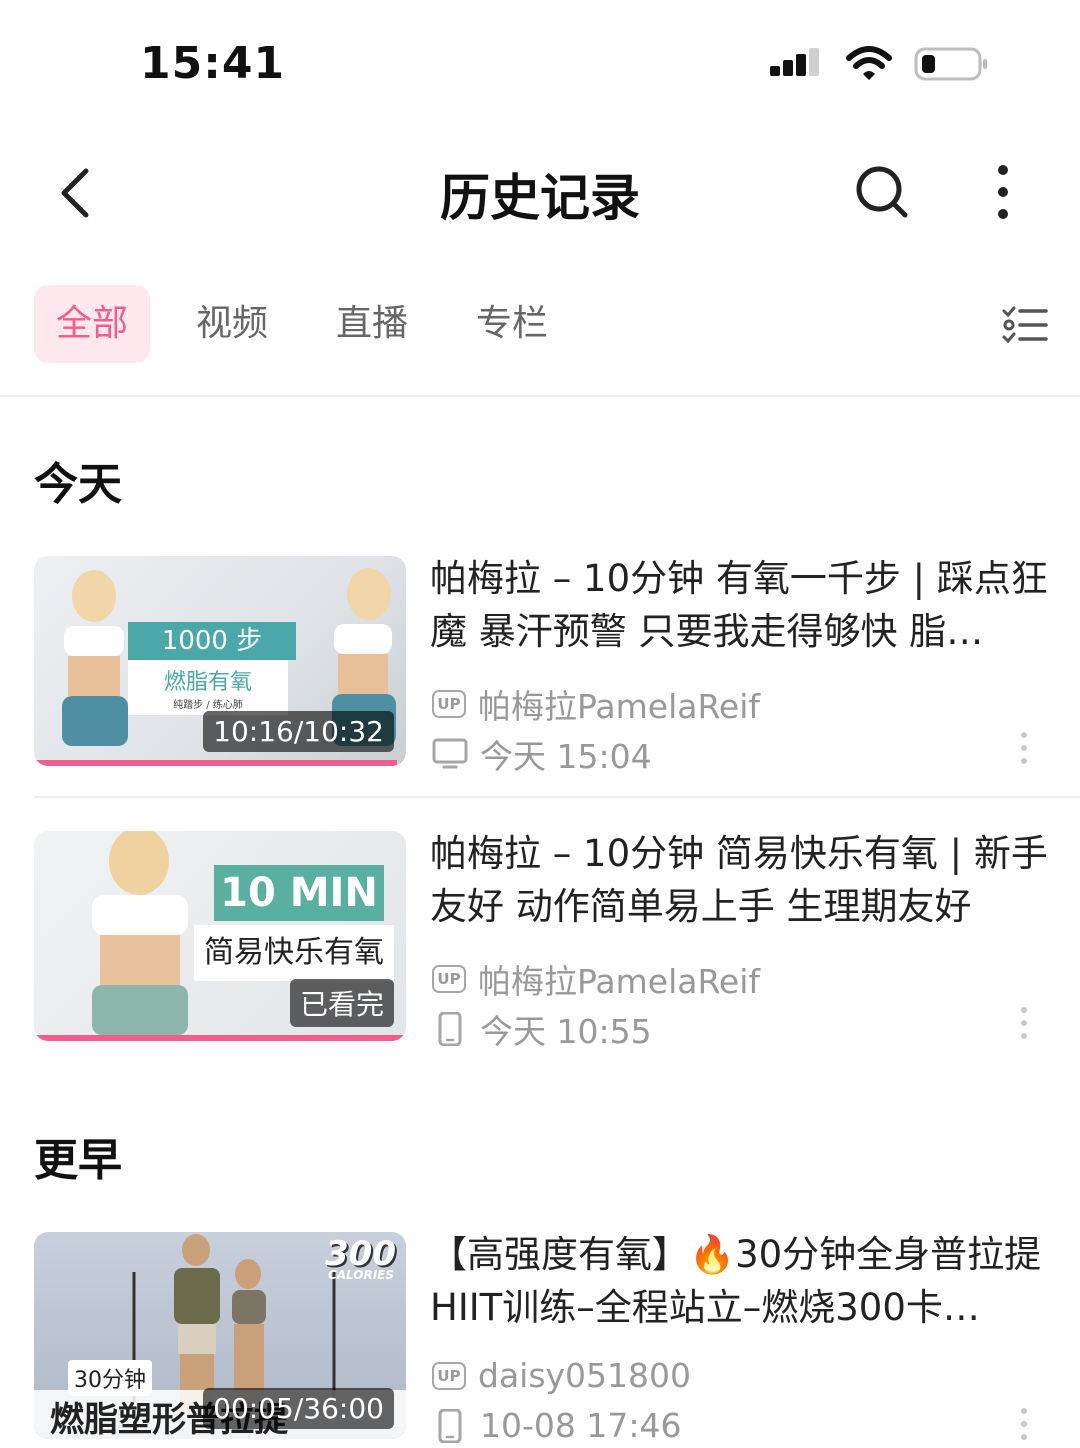 The image size is (1080, 1448). Describe the element at coordinates (299, 893) in the screenshot. I see `thumb-label-primary: 10 MIN` at that location.